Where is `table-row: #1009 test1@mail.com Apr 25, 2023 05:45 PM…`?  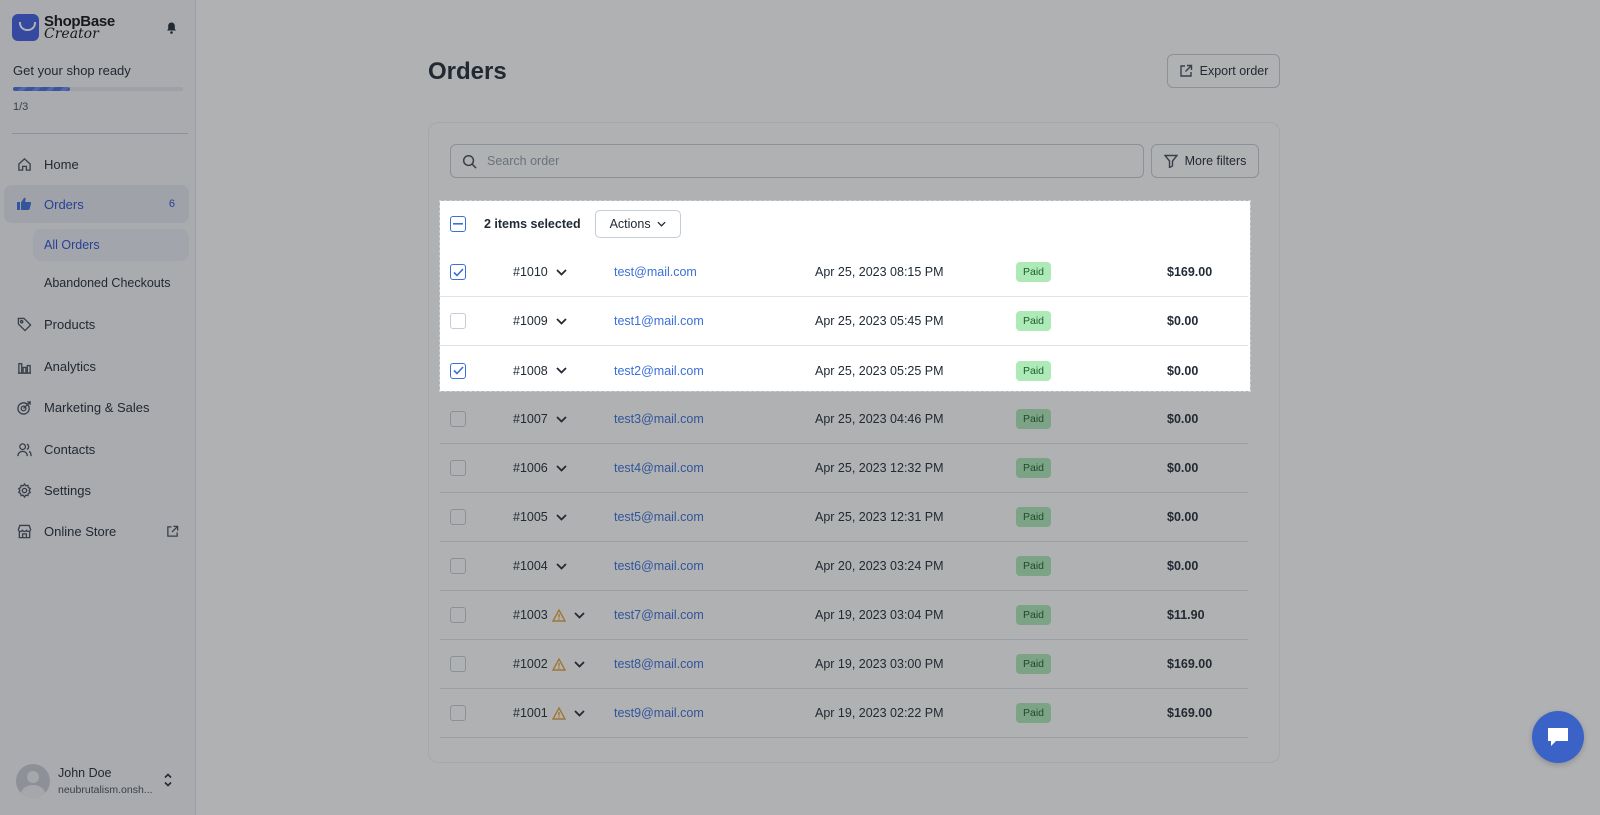
table-row: #1009 test1@mail.com Apr 25, 2023 05:45 PM… is located at coordinates (844, 321).